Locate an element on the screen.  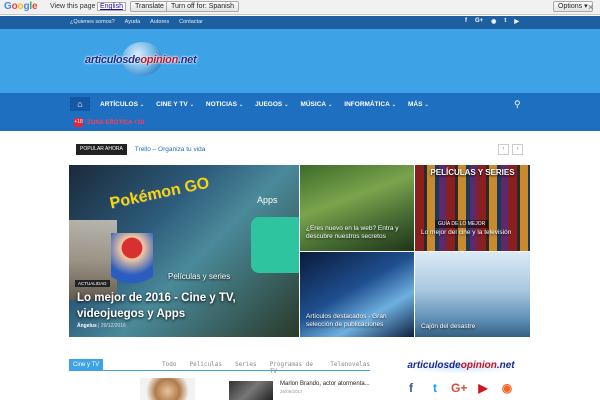
zona-erotica-link: +18 ZONA EROTICA +18 is located at coordinates (109, 122).